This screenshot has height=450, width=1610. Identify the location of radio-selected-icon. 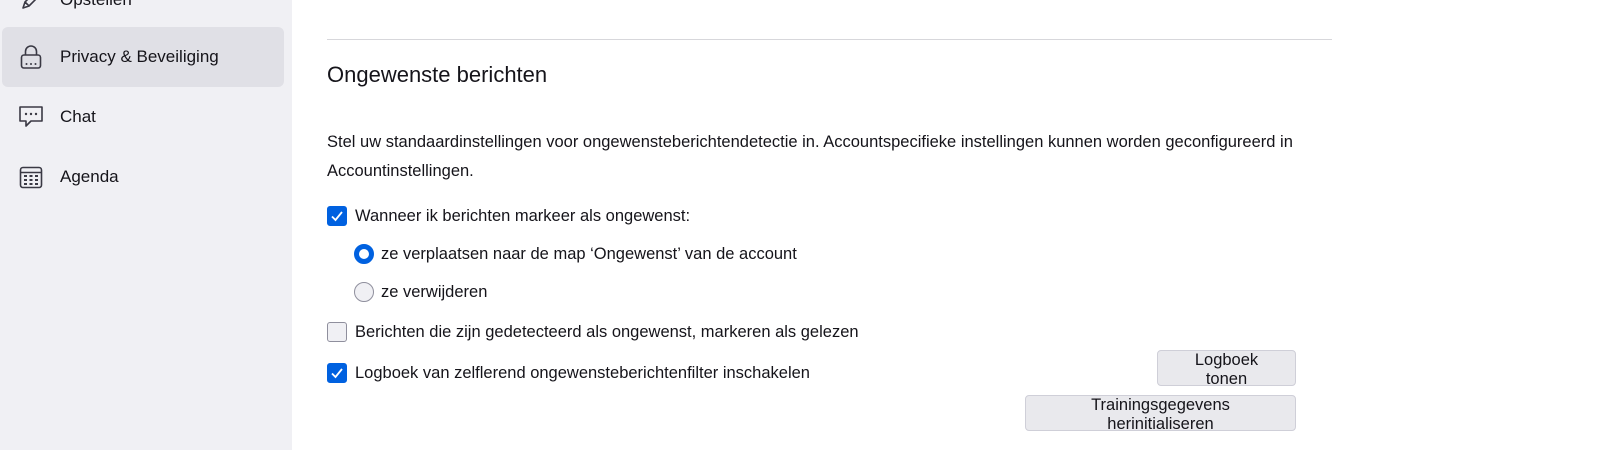
(364, 254).